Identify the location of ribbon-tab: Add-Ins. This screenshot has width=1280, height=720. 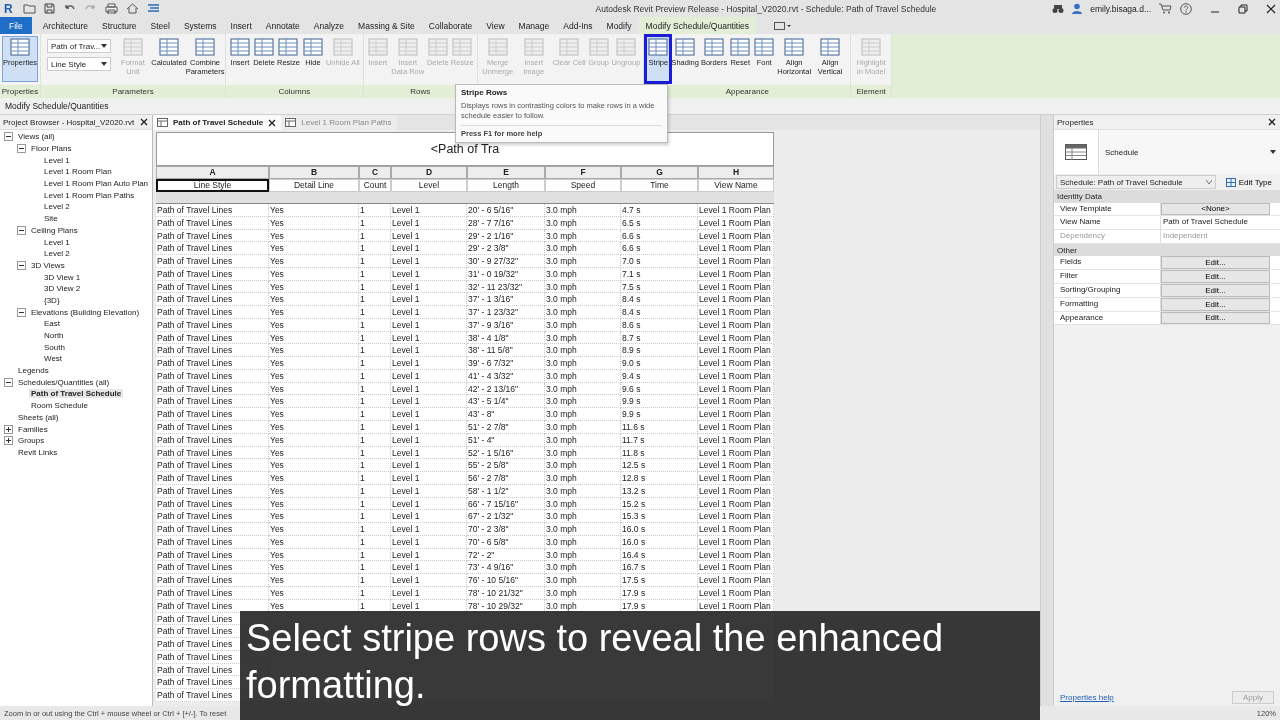
(578, 25).